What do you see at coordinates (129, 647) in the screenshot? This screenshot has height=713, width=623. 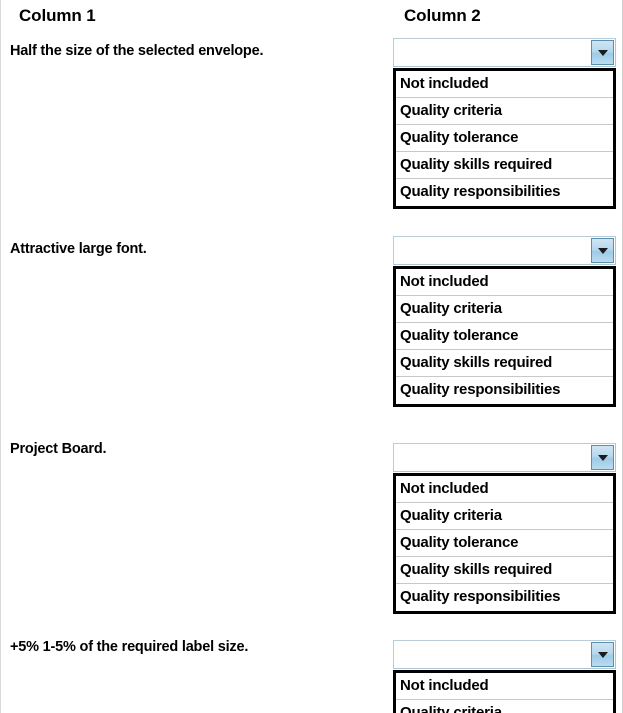 I see `question-label-4: +5% 1-5% of the required label size.` at bounding box center [129, 647].